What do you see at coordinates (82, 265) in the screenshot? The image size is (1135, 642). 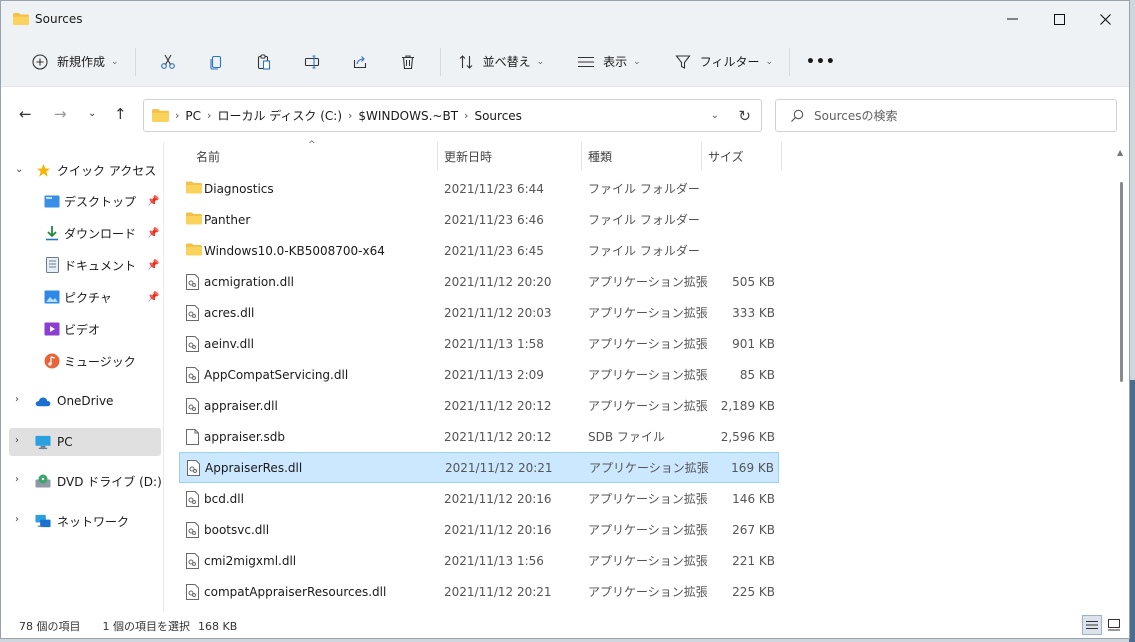 I see `sidebar-item-documents: ドキュメント 📌` at bounding box center [82, 265].